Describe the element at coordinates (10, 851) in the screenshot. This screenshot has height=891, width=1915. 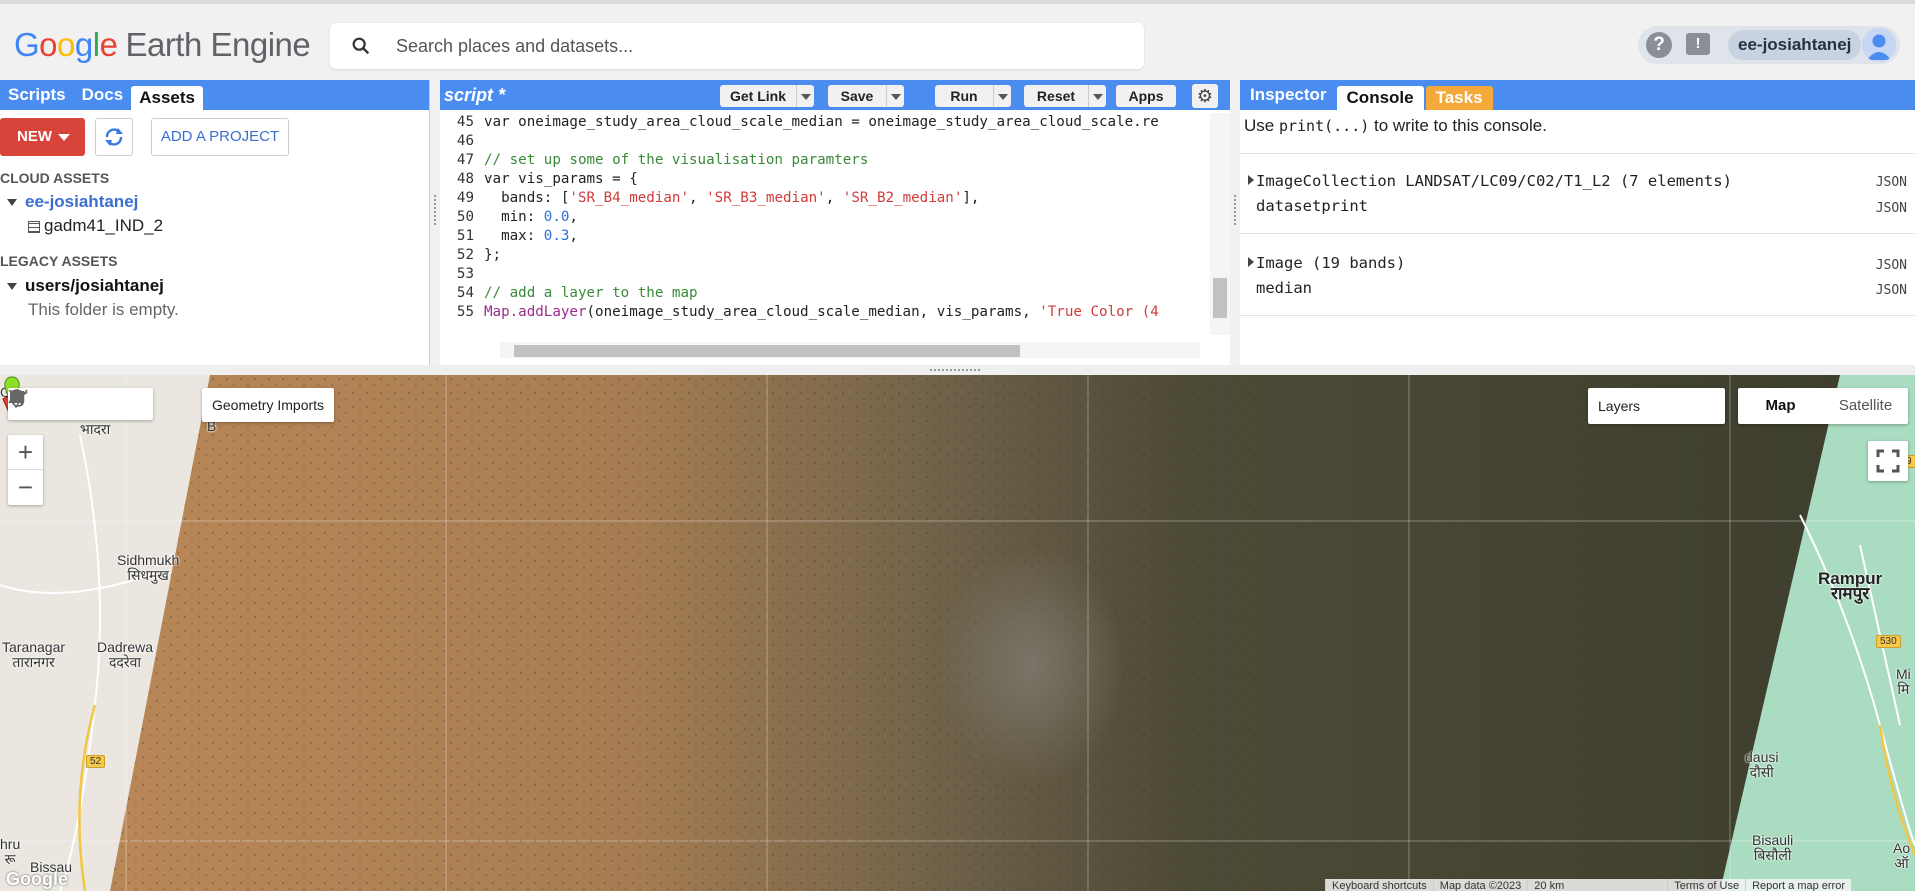
I see `map-label: hru रू` at that location.